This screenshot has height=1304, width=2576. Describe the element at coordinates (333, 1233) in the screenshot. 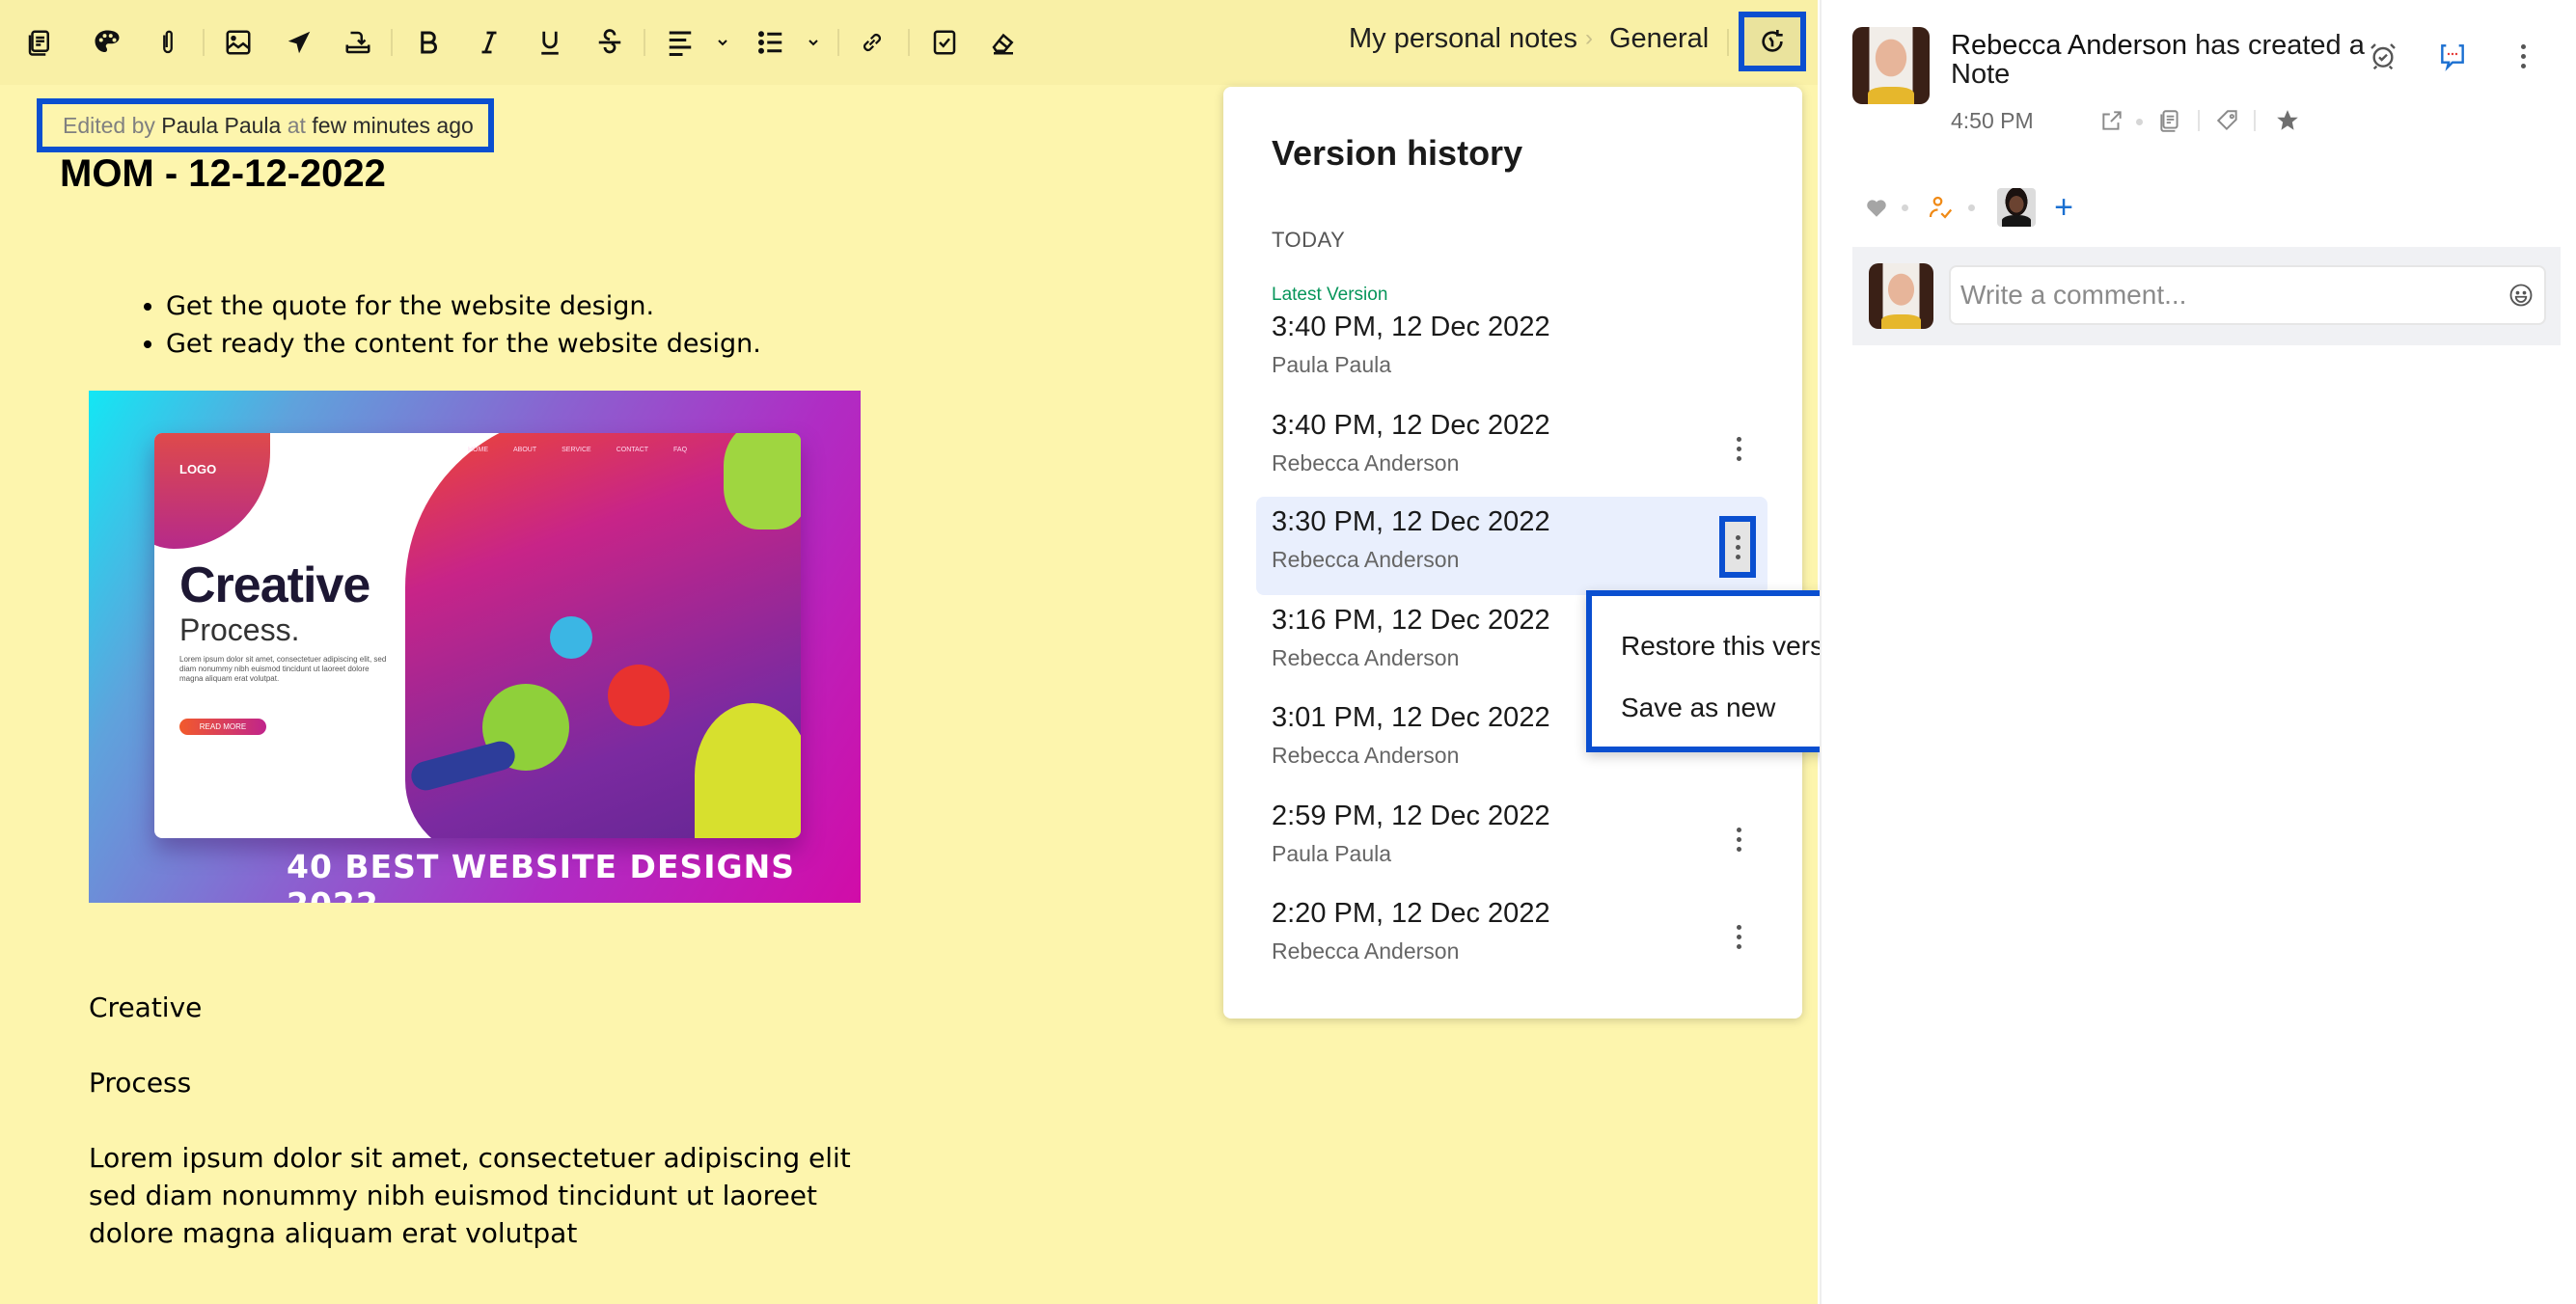

I see `note-paragraph: dolore magna aliquam erat volutpat` at that location.